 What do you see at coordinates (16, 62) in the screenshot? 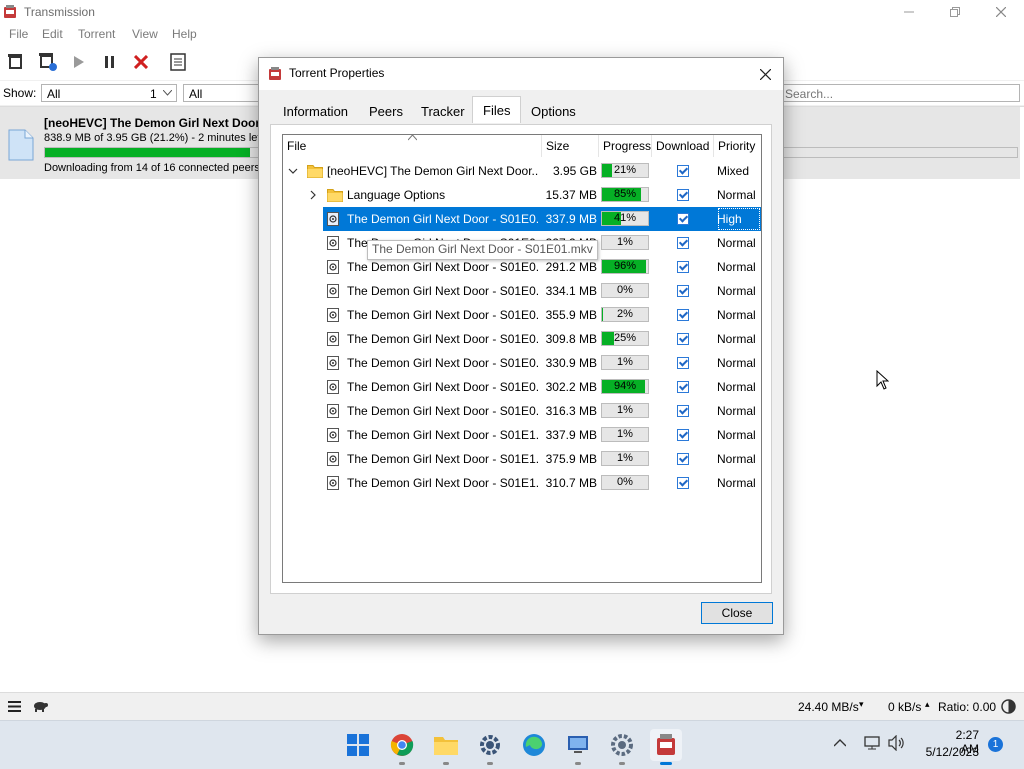
I see `open-torrent-button` at bounding box center [16, 62].